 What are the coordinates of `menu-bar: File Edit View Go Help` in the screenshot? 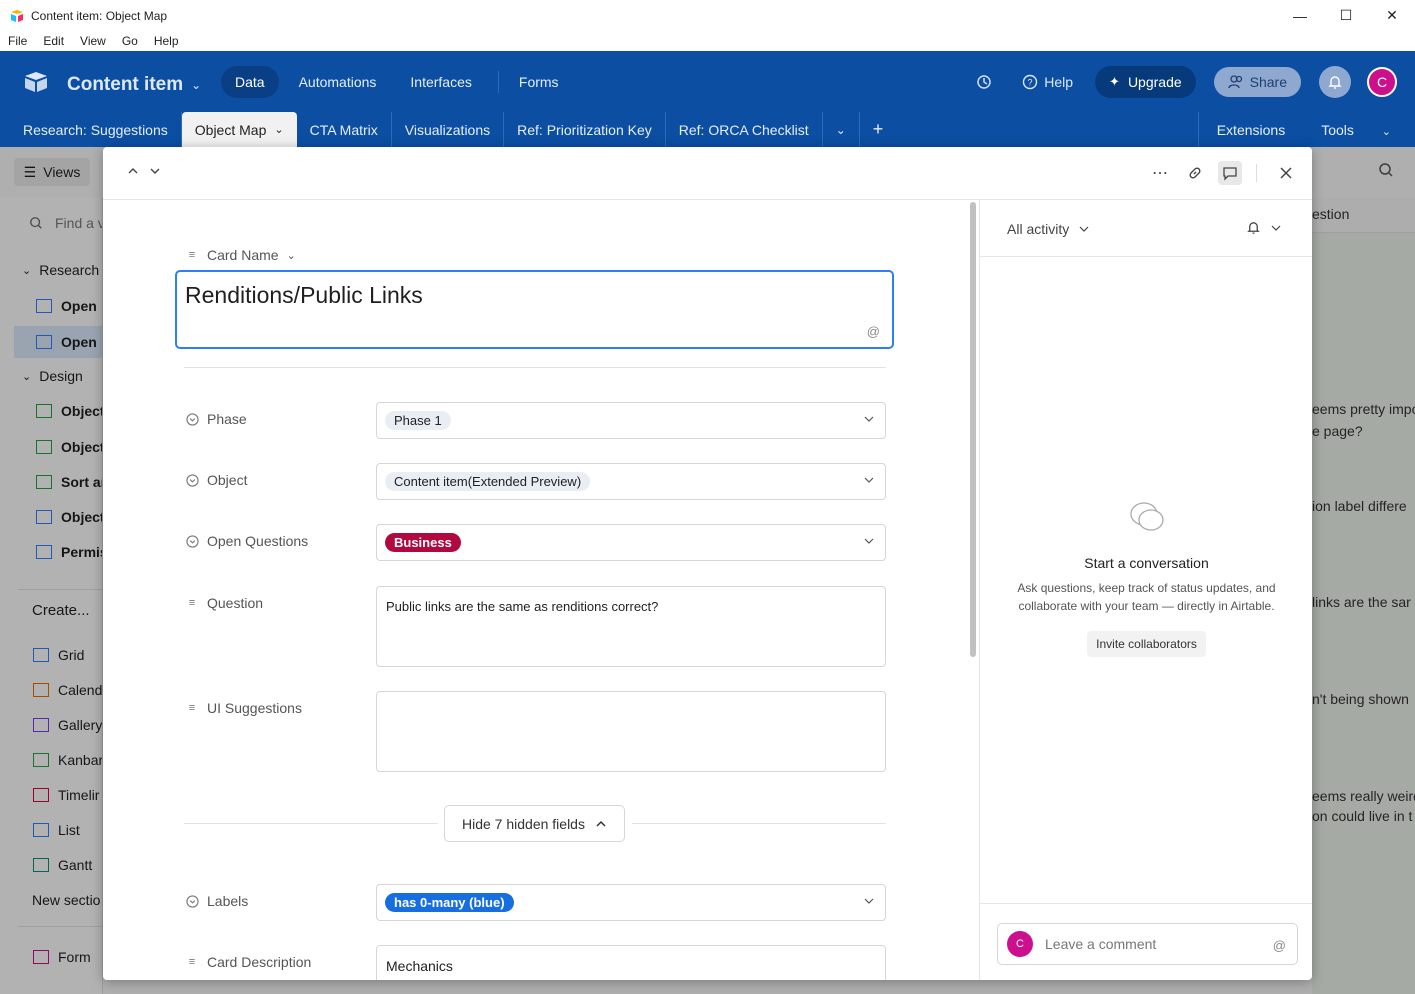 It's located at (707, 41).